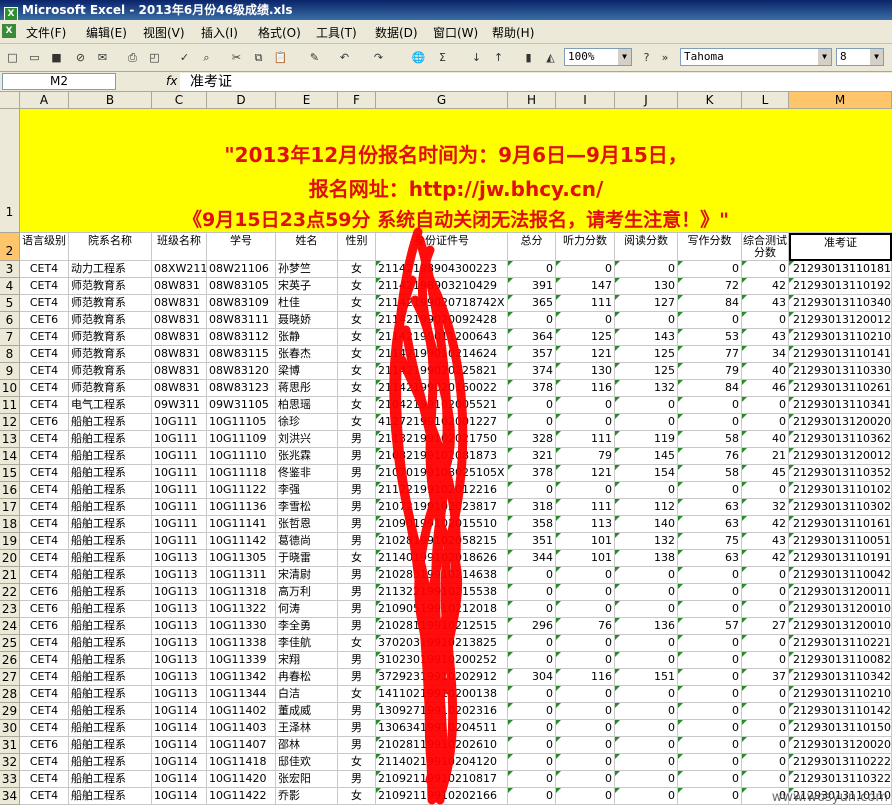 This screenshot has height=807, width=892. What do you see at coordinates (876, 57) in the screenshot?
I see `chevron-down-icon: ▼` at bounding box center [876, 57].